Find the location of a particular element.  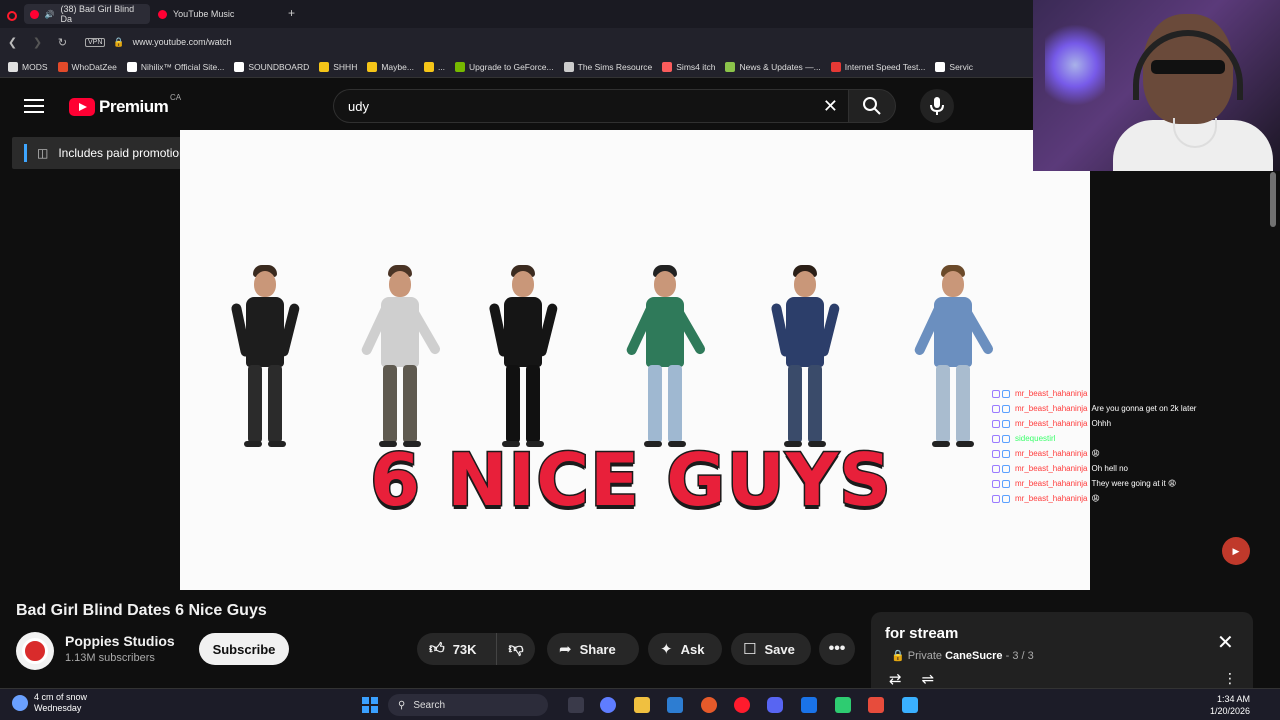

bookmark-icon: ☐ is located at coordinates (750, 649).